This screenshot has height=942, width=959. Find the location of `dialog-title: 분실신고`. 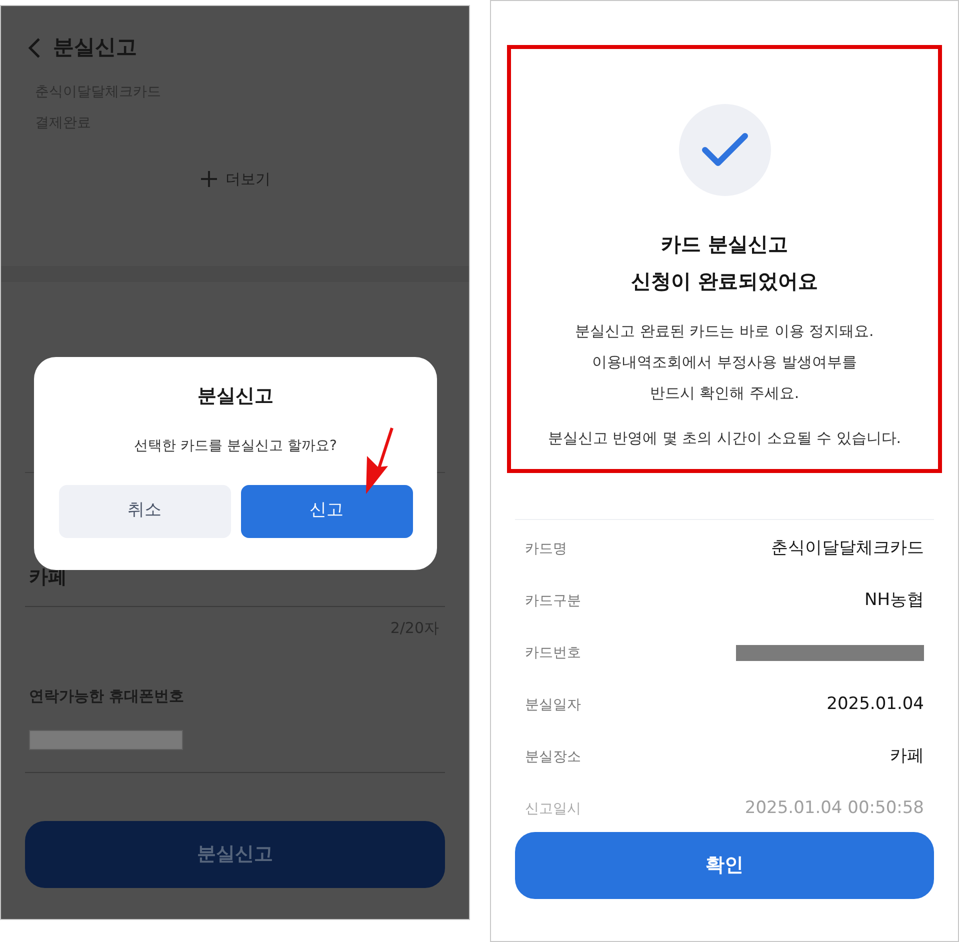

dialog-title: 분실신고 is located at coordinates (236, 396).